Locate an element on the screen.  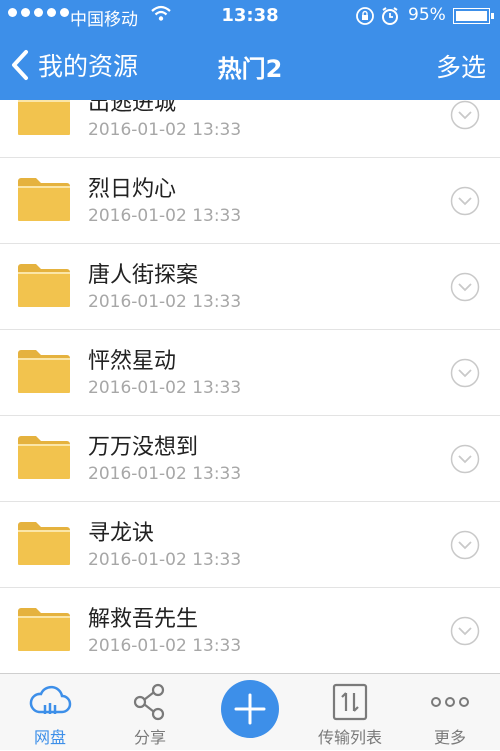
app-header: 中国移动 13:38 95% 我的资源 热门2 多选 is located at coordinates (250, 50).